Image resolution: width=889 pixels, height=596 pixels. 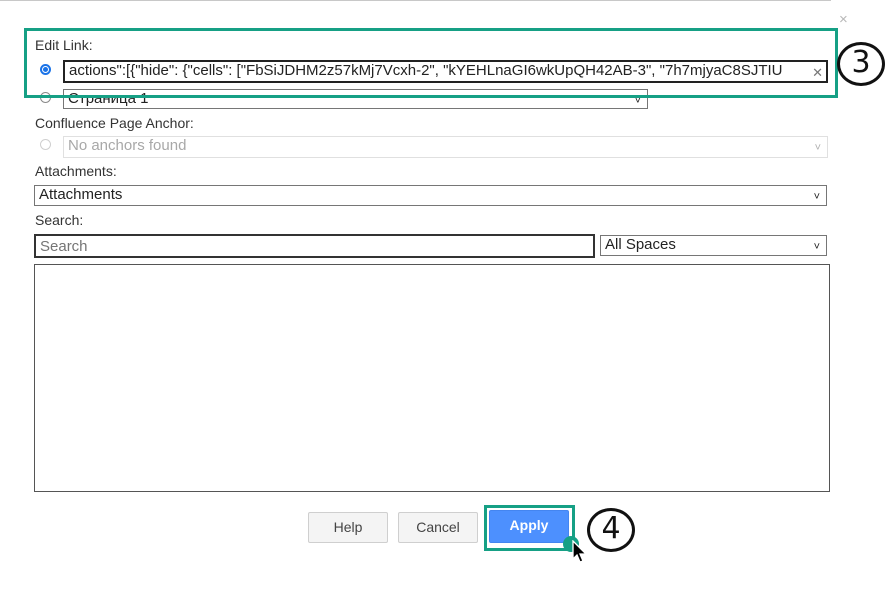 What do you see at coordinates (81, 194) in the screenshot?
I see `attachments-select-value: Attachments` at bounding box center [81, 194].